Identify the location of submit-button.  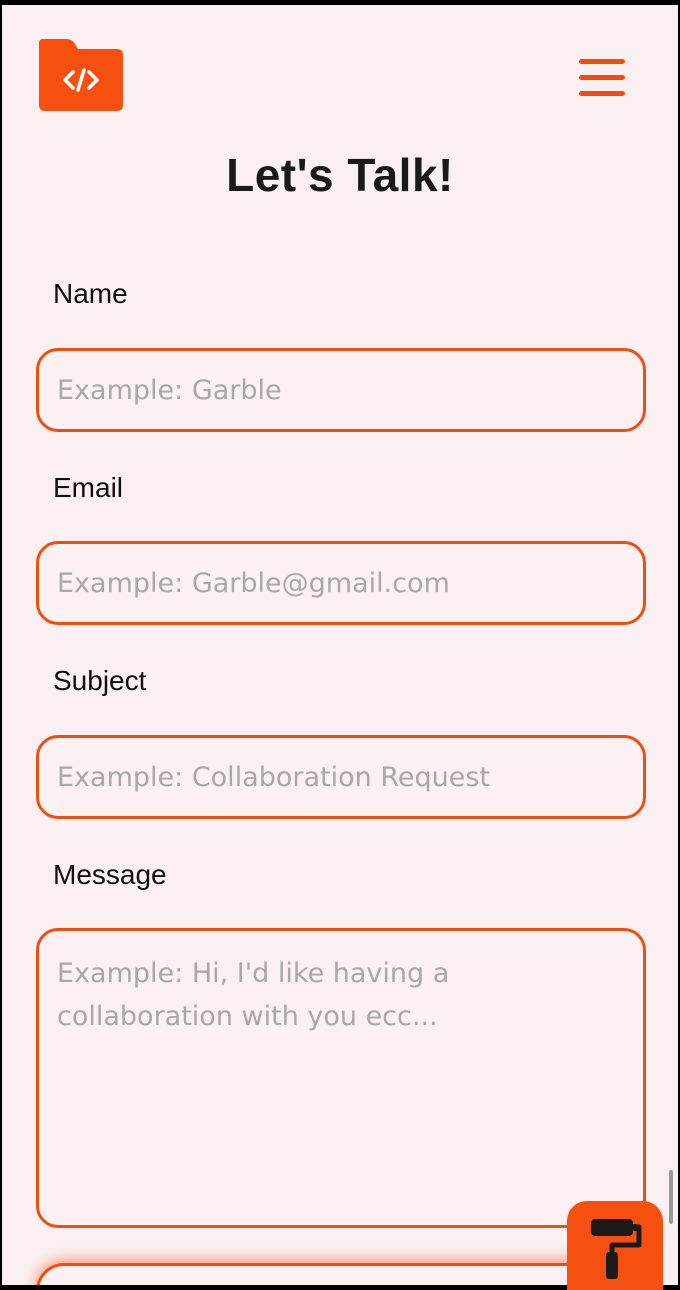
(341, 1274).